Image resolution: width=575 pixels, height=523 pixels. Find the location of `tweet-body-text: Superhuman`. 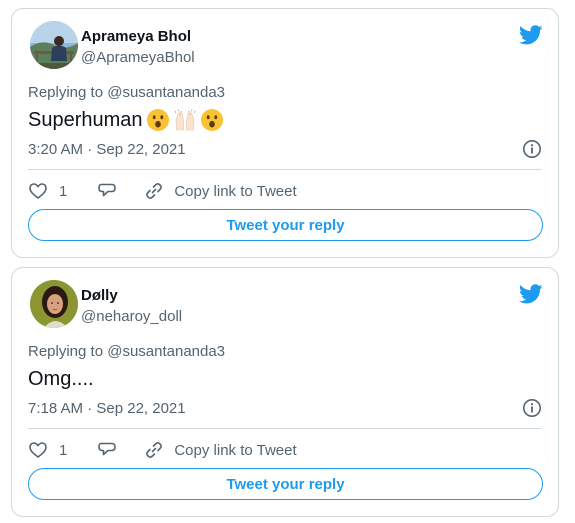

tweet-body-text: Superhuman is located at coordinates (85, 119).